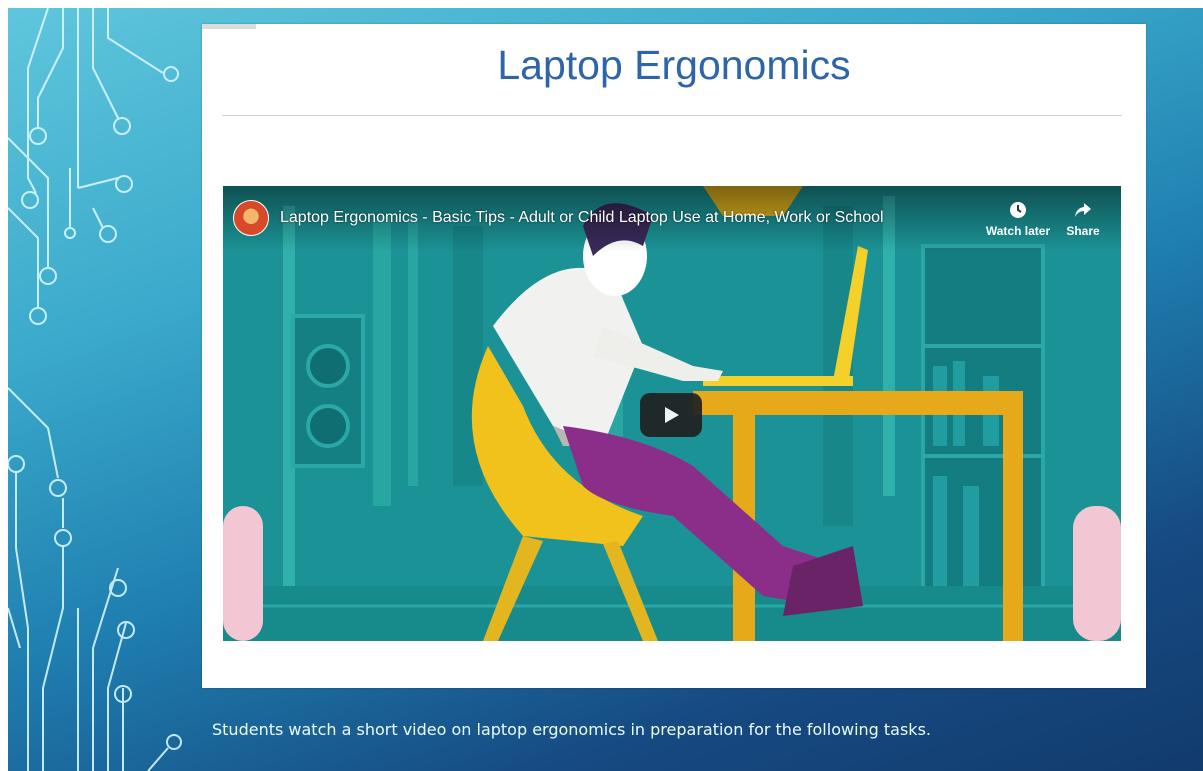 Image resolution: width=1203 pixels, height=771 pixels. Describe the element at coordinates (1083, 219) in the screenshot. I see `share-button: Share` at that location.